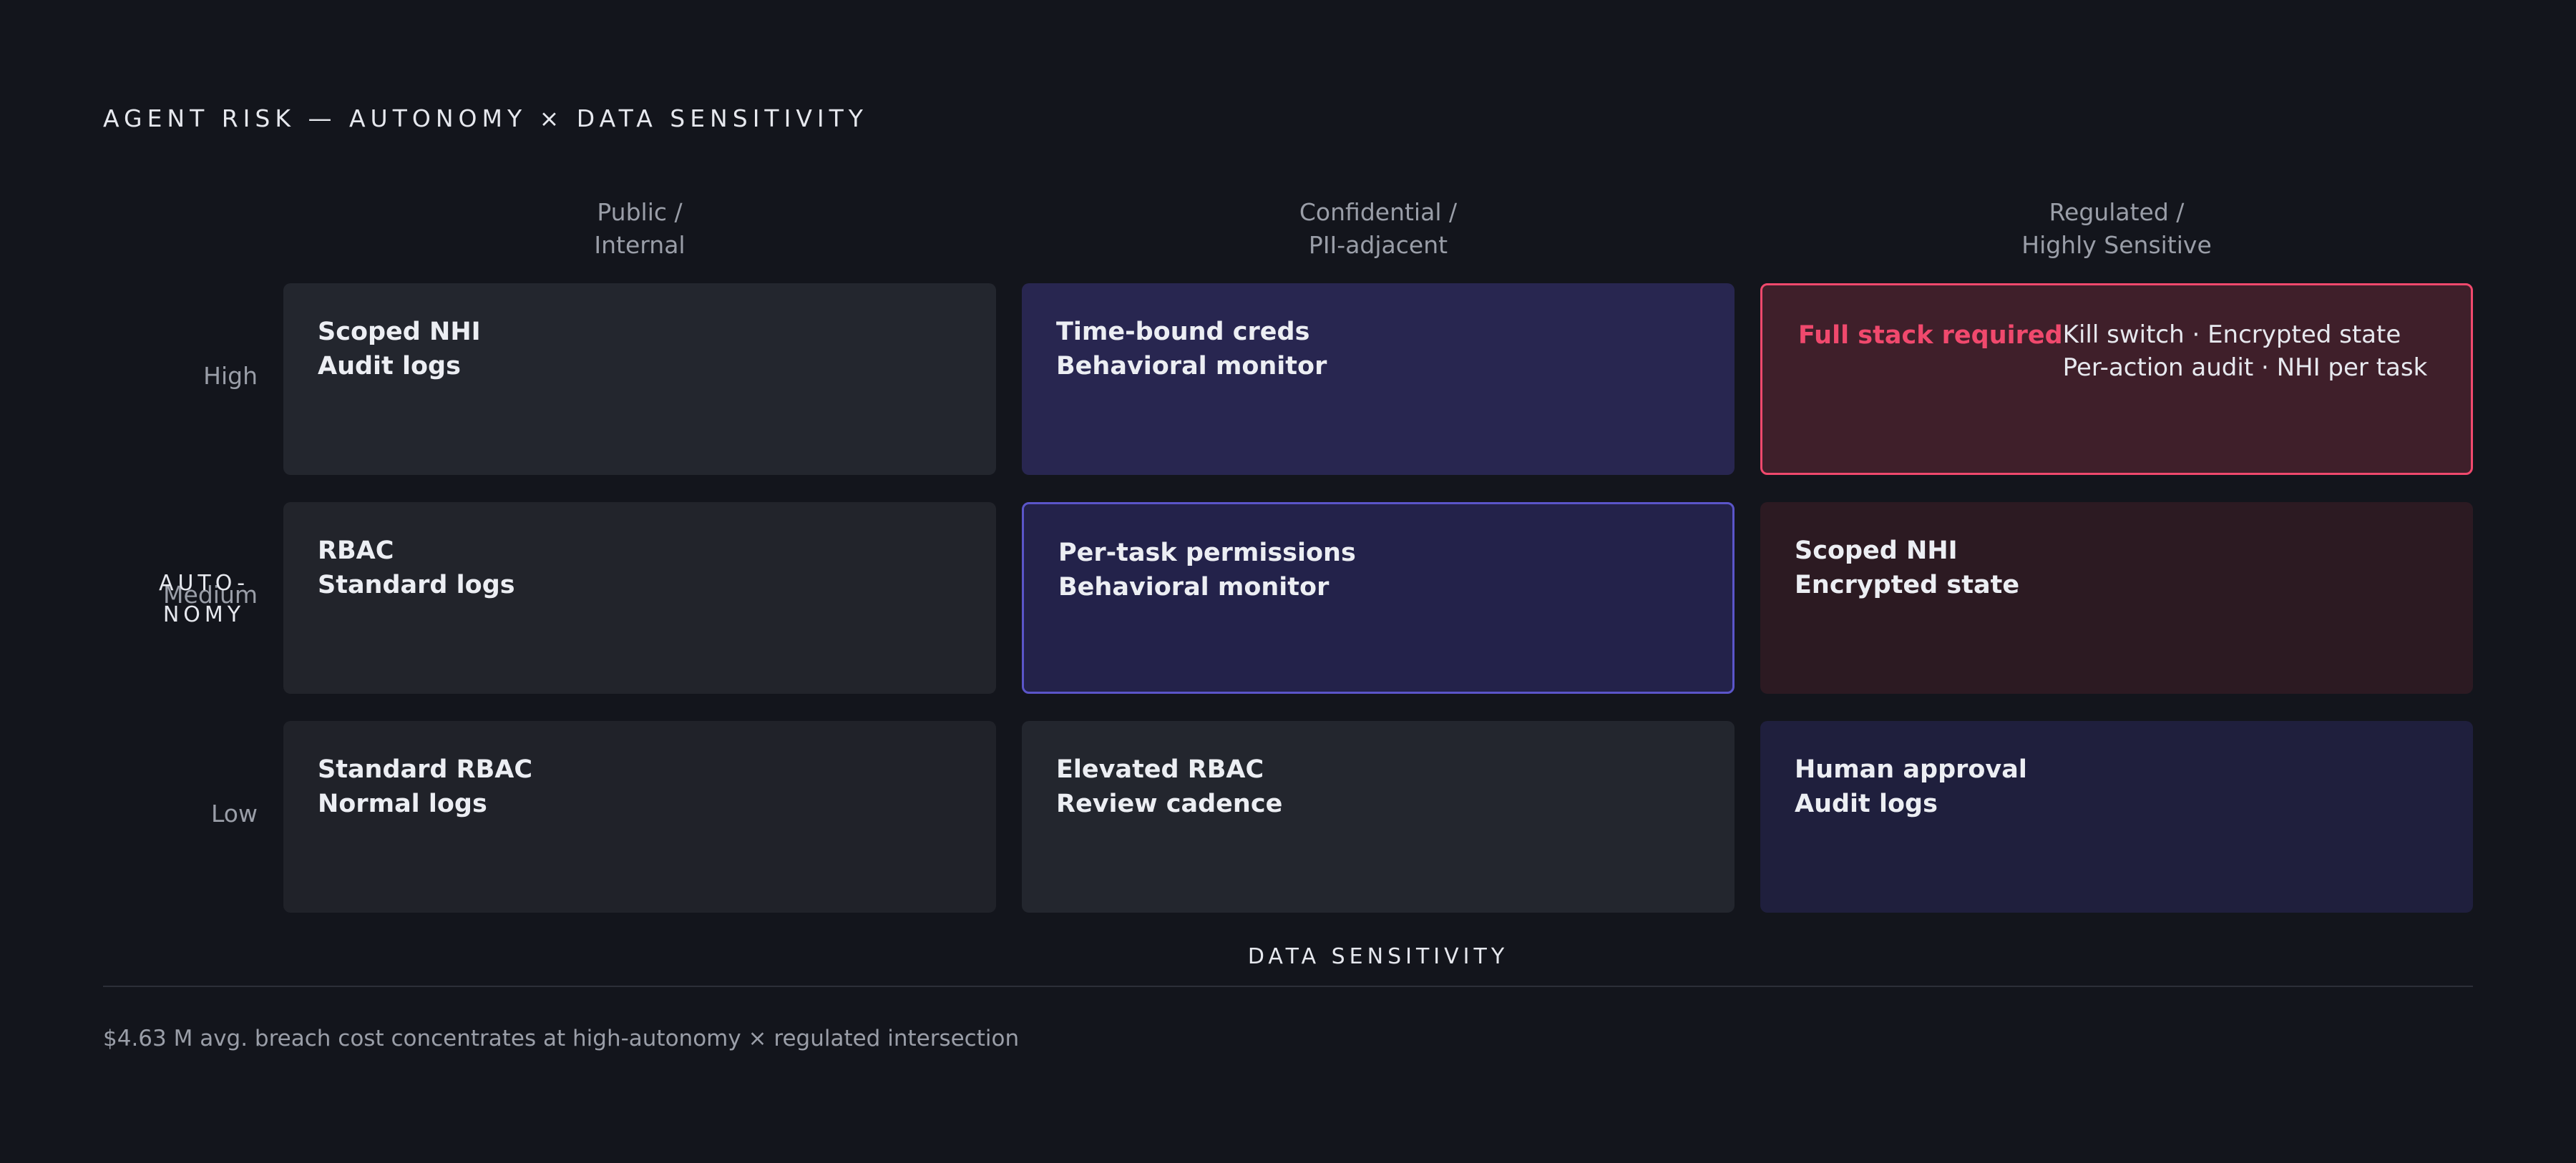 The width and height of the screenshot is (2576, 1163). Describe the element at coordinates (203, 614) in the screenshot. I see `y-axis-title-line: NOMY` at that location.